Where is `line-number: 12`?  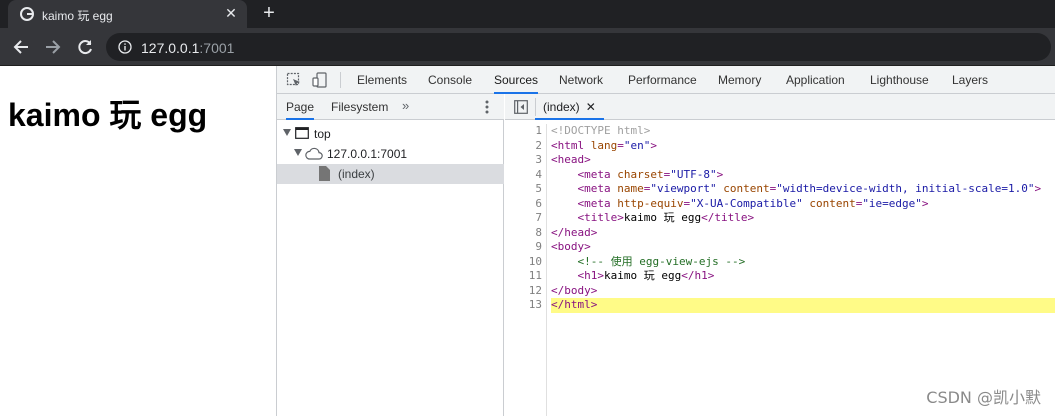
line-number: 12 is located at coordinates (535, 290).